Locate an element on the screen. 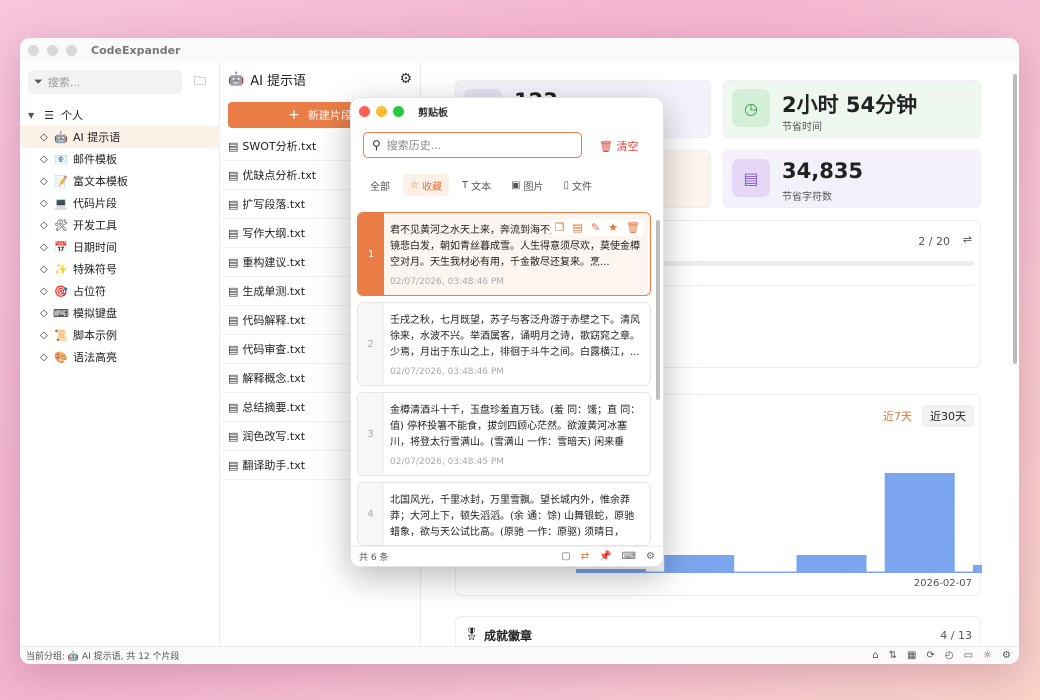  tab-label: 全部 is located at coordinates (380, 187).